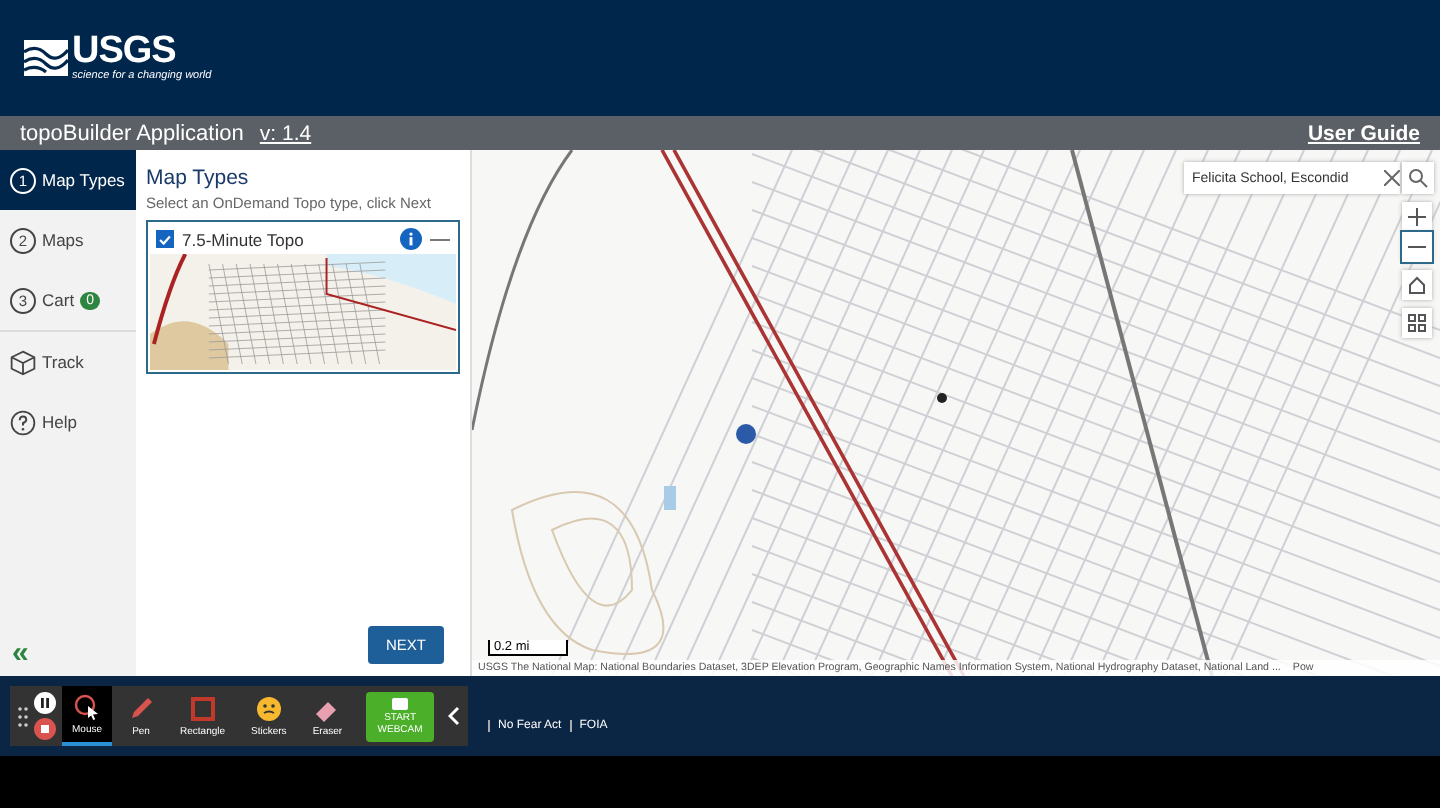 The width and height of the screenshot is (1440, 808). What do you see at coordinates (141, 708) in the screenshot?
I see `pen-icon` at bounding box center [141, 708].